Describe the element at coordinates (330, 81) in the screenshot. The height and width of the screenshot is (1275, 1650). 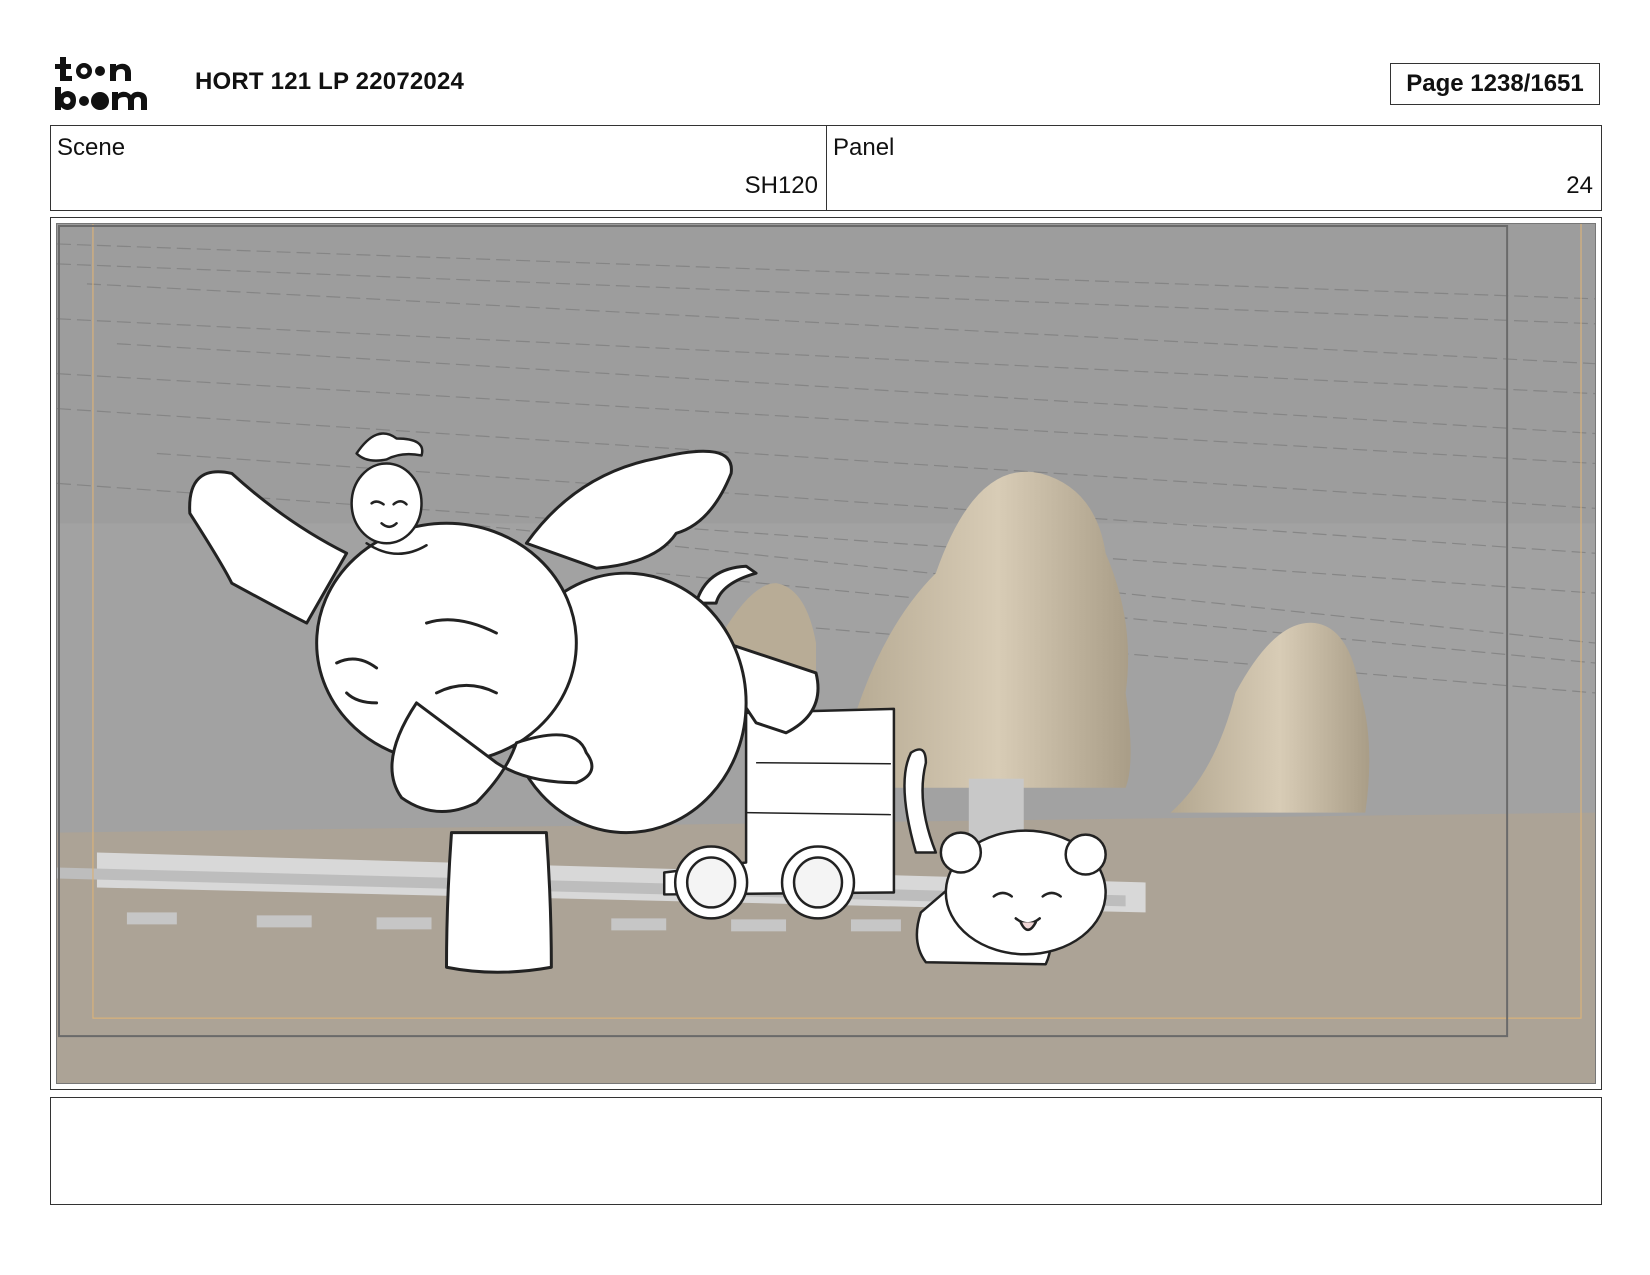
I see `document-title: HORT 121 LP 22072024` at that location.